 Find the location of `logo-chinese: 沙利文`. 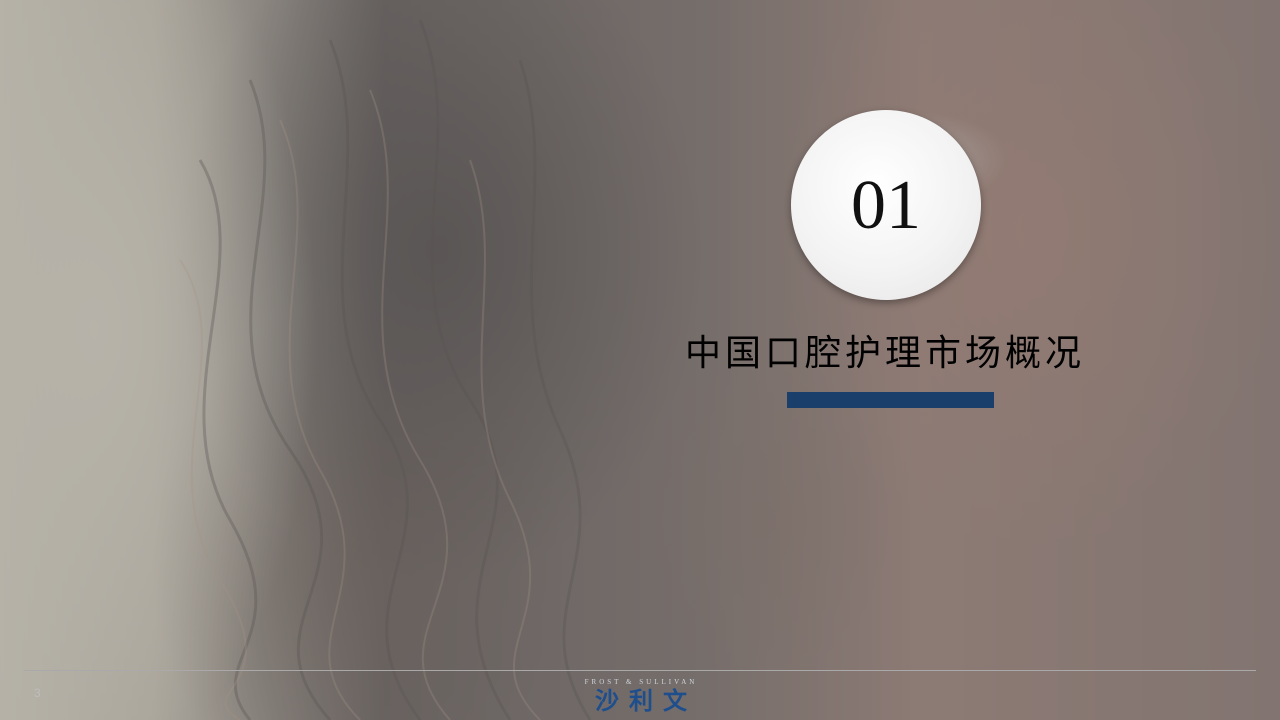

logo-chinese: 沙利文 is located at coordinates (646, 701).